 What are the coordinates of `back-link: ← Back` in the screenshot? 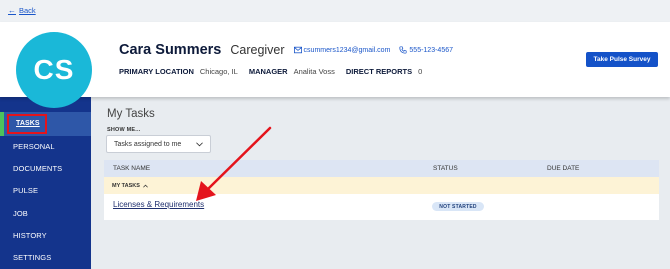 It's located at (22, 10).